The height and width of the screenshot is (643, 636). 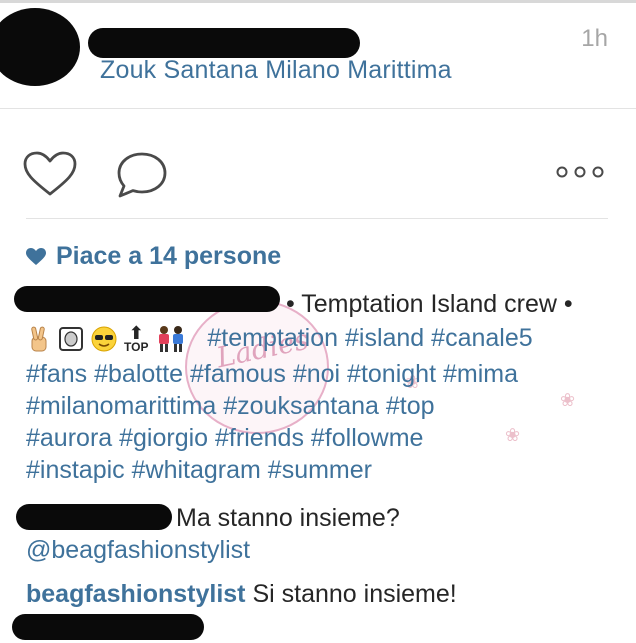 What do you see at coordinates (354, 594) in the screenshot?
I see `comment-2-text: Si stanno insieme!` at bounding box center [354, 594].